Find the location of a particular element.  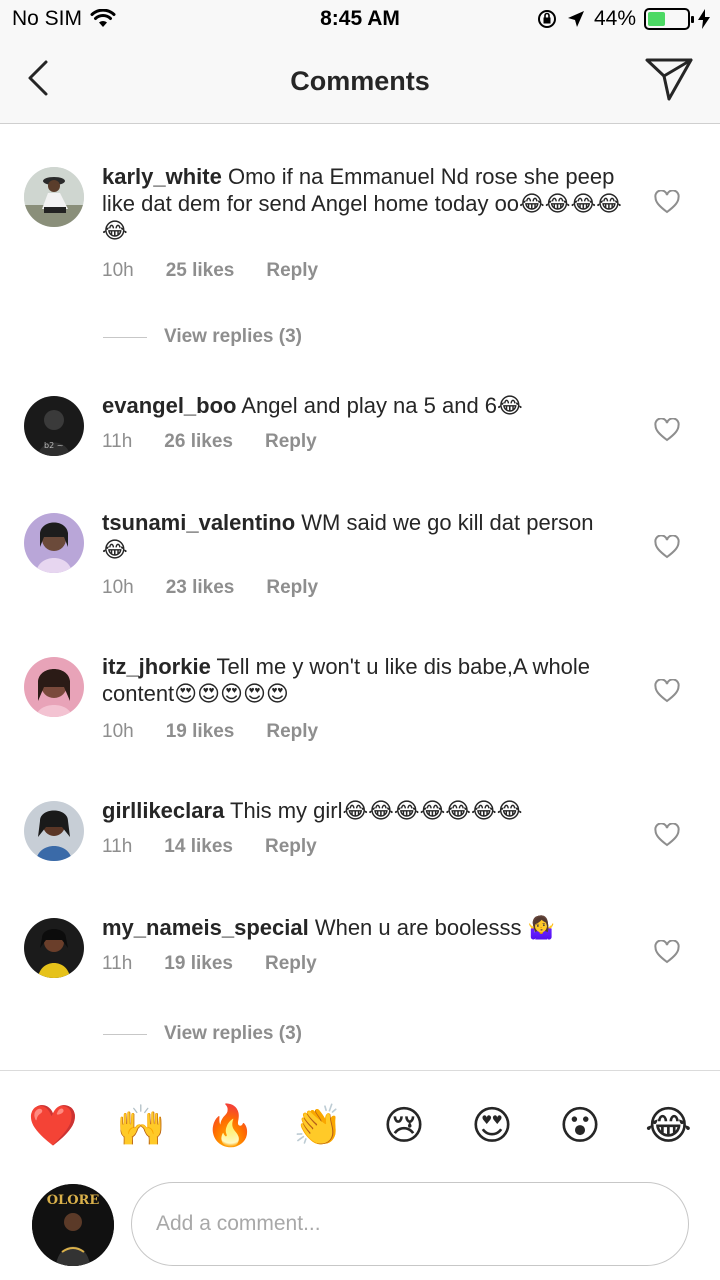

page-title: Comments is located at coordinates (360, 81).